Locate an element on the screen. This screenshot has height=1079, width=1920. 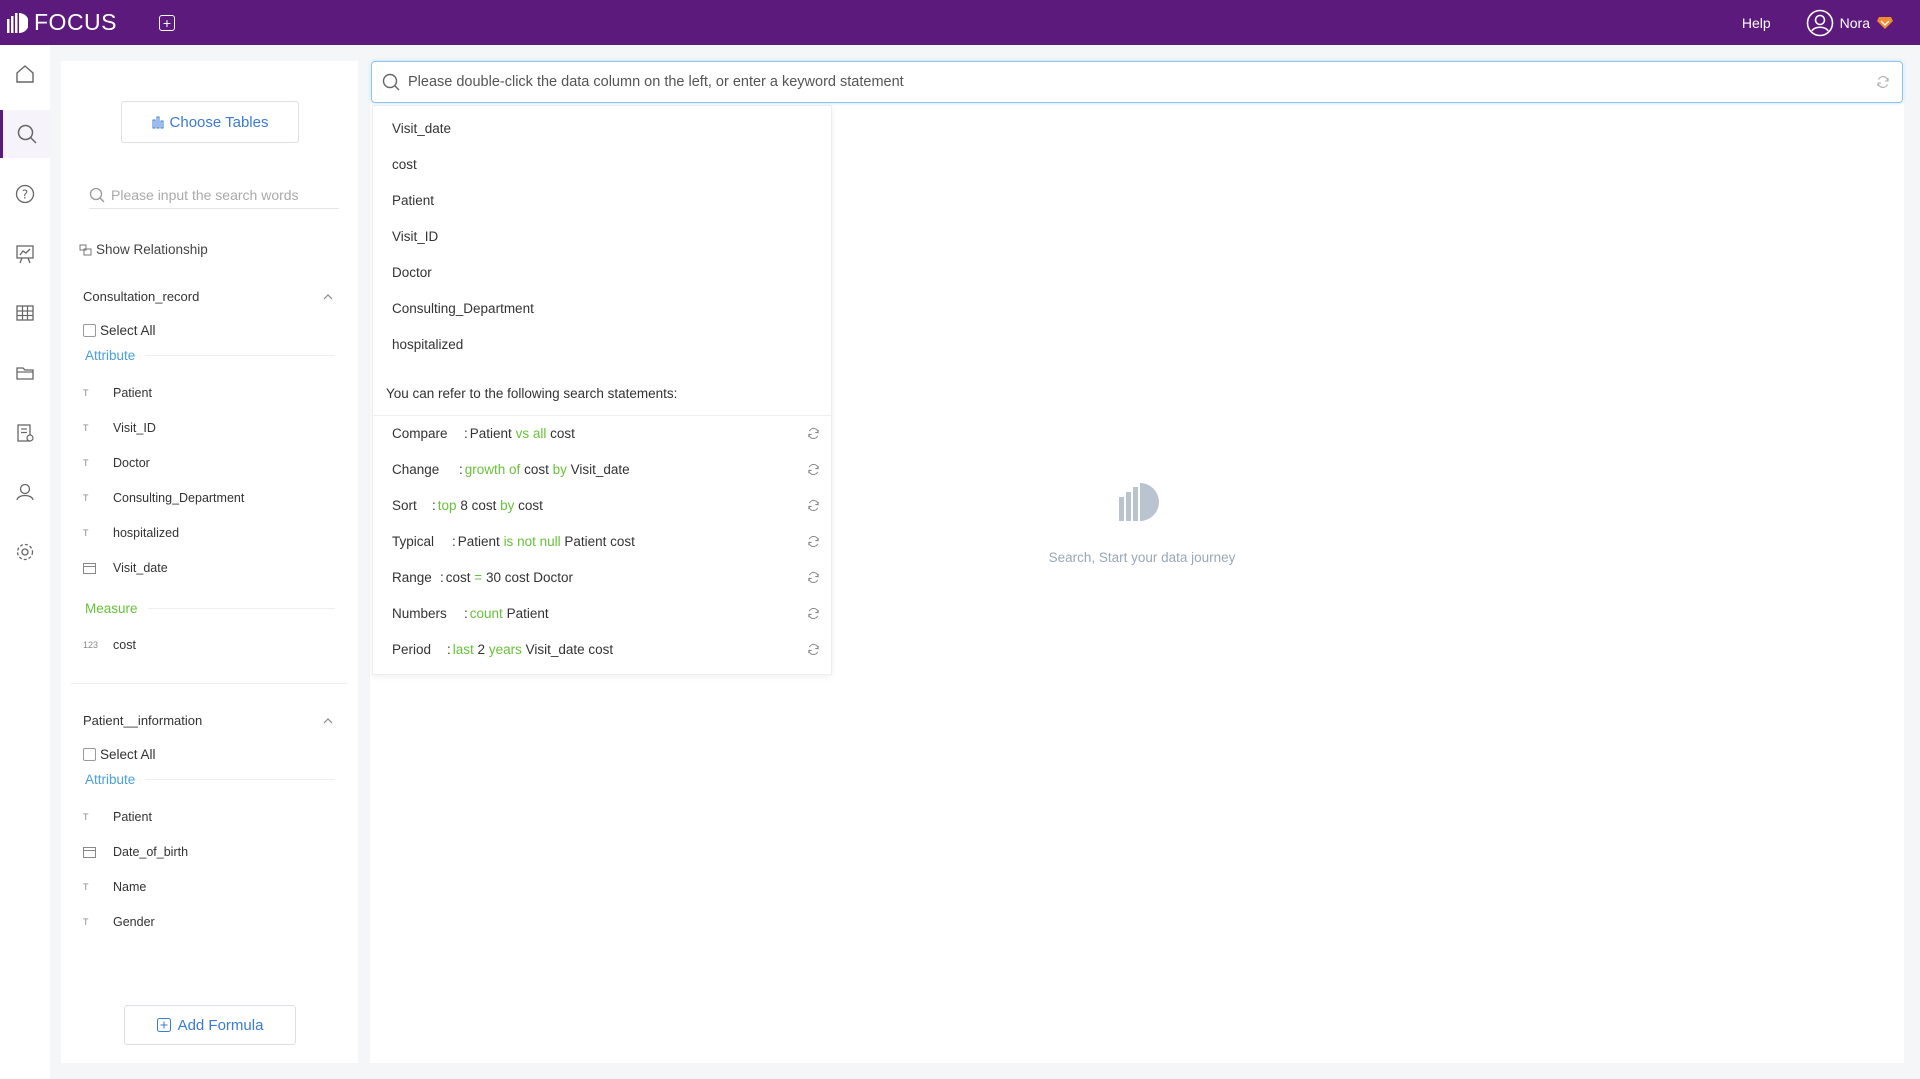
example-keyword: last is located at coordinates (463, 649).